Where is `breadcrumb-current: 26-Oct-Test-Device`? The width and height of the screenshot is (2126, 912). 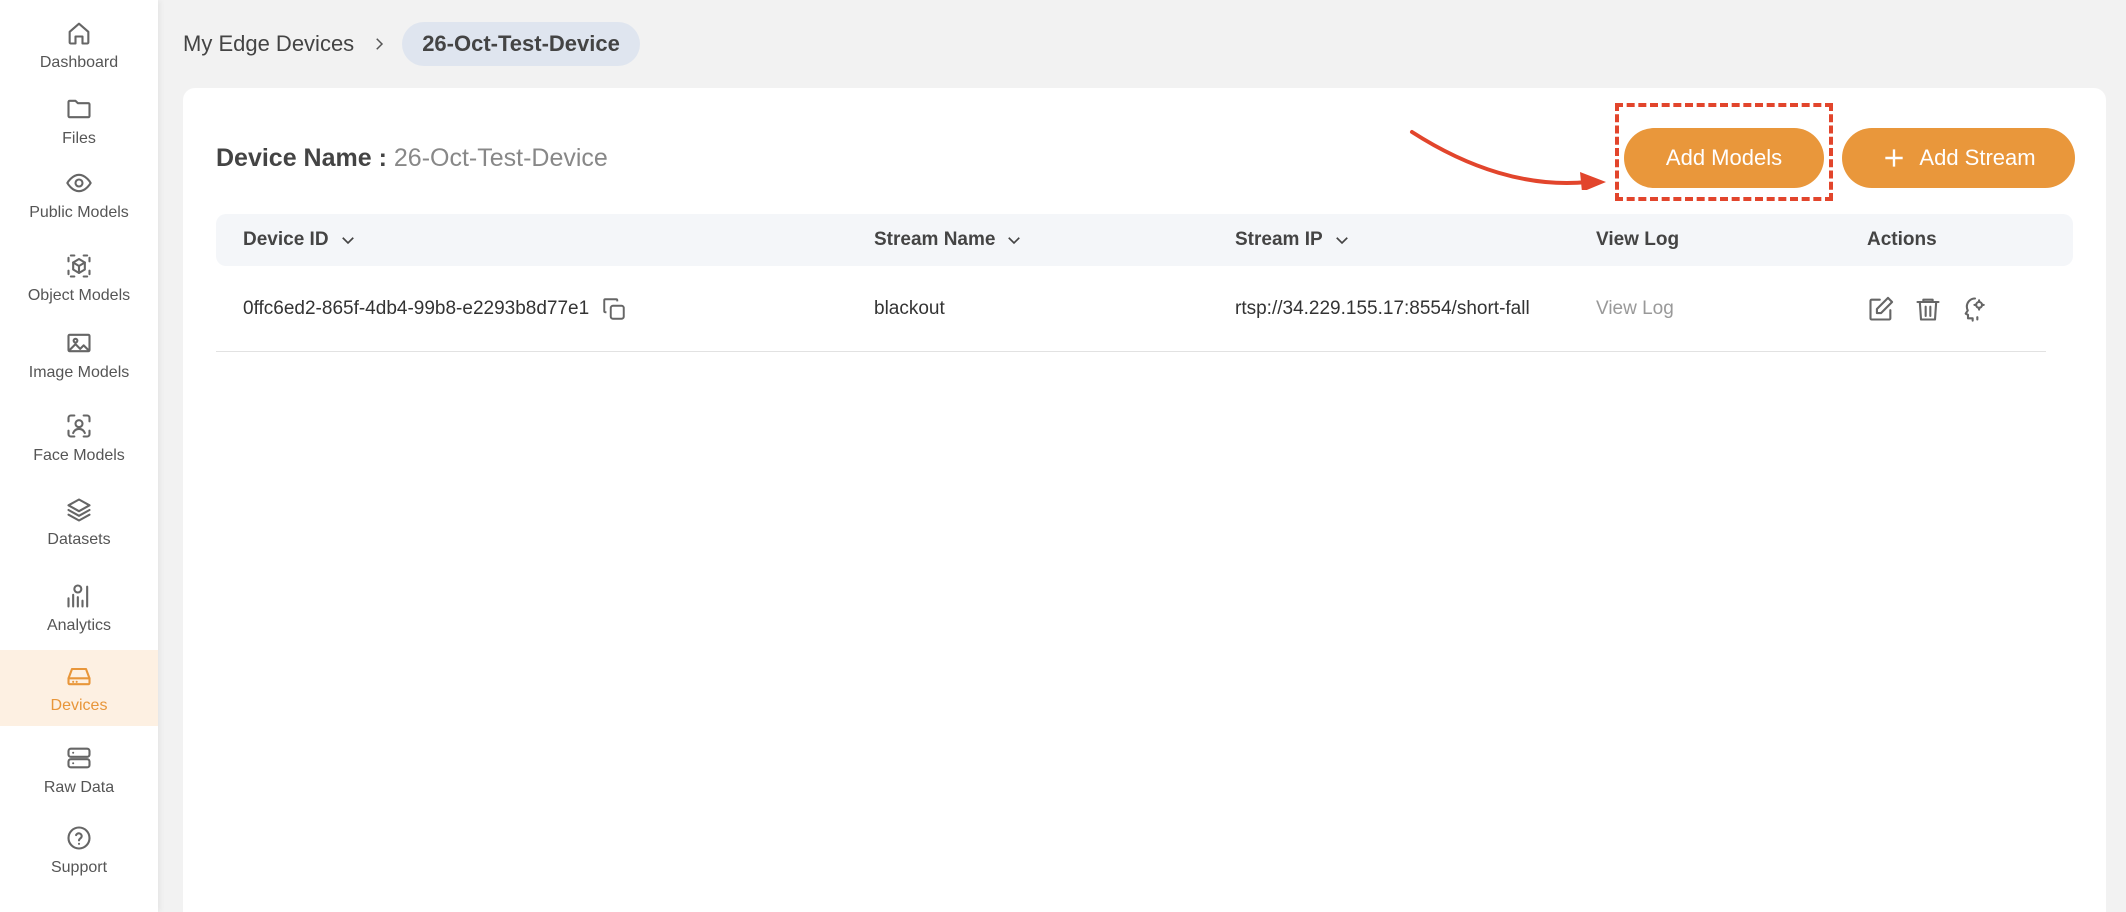 breadcrumb-current: 26-Oct-Test-Device is located at coordinates (521, 44).